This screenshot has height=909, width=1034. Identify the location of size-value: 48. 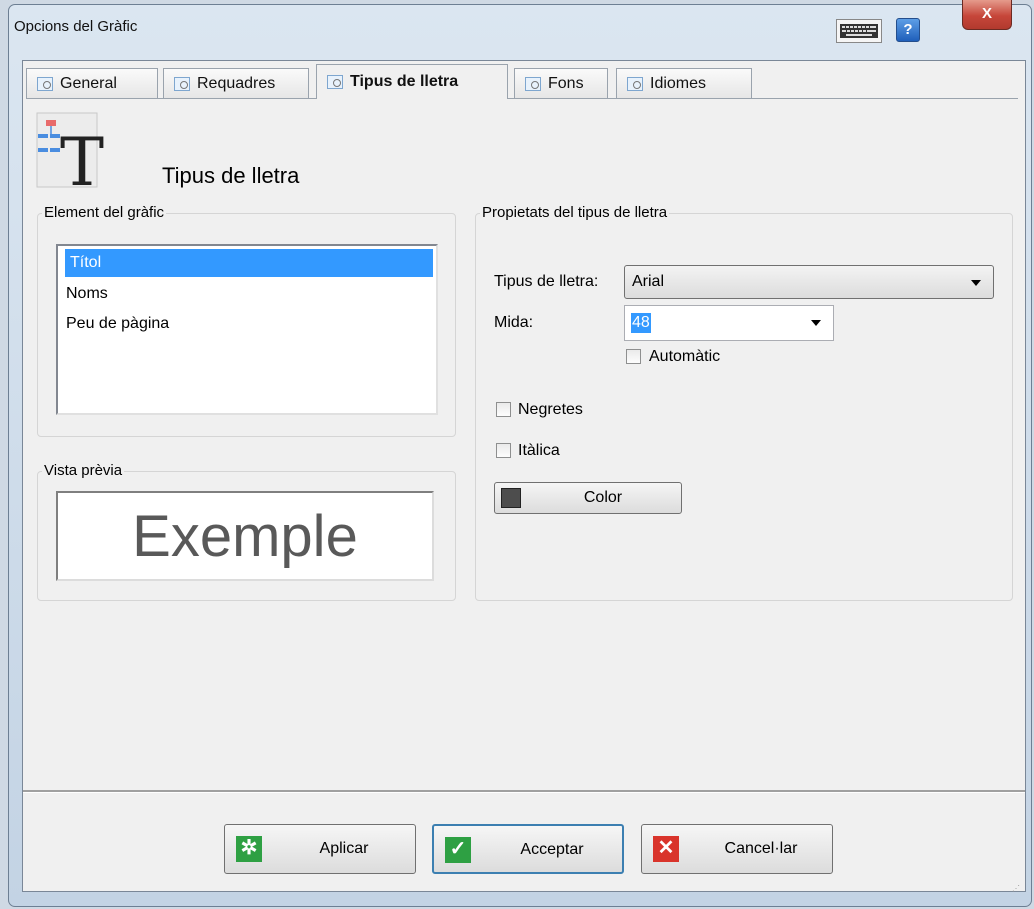
(641, 323).